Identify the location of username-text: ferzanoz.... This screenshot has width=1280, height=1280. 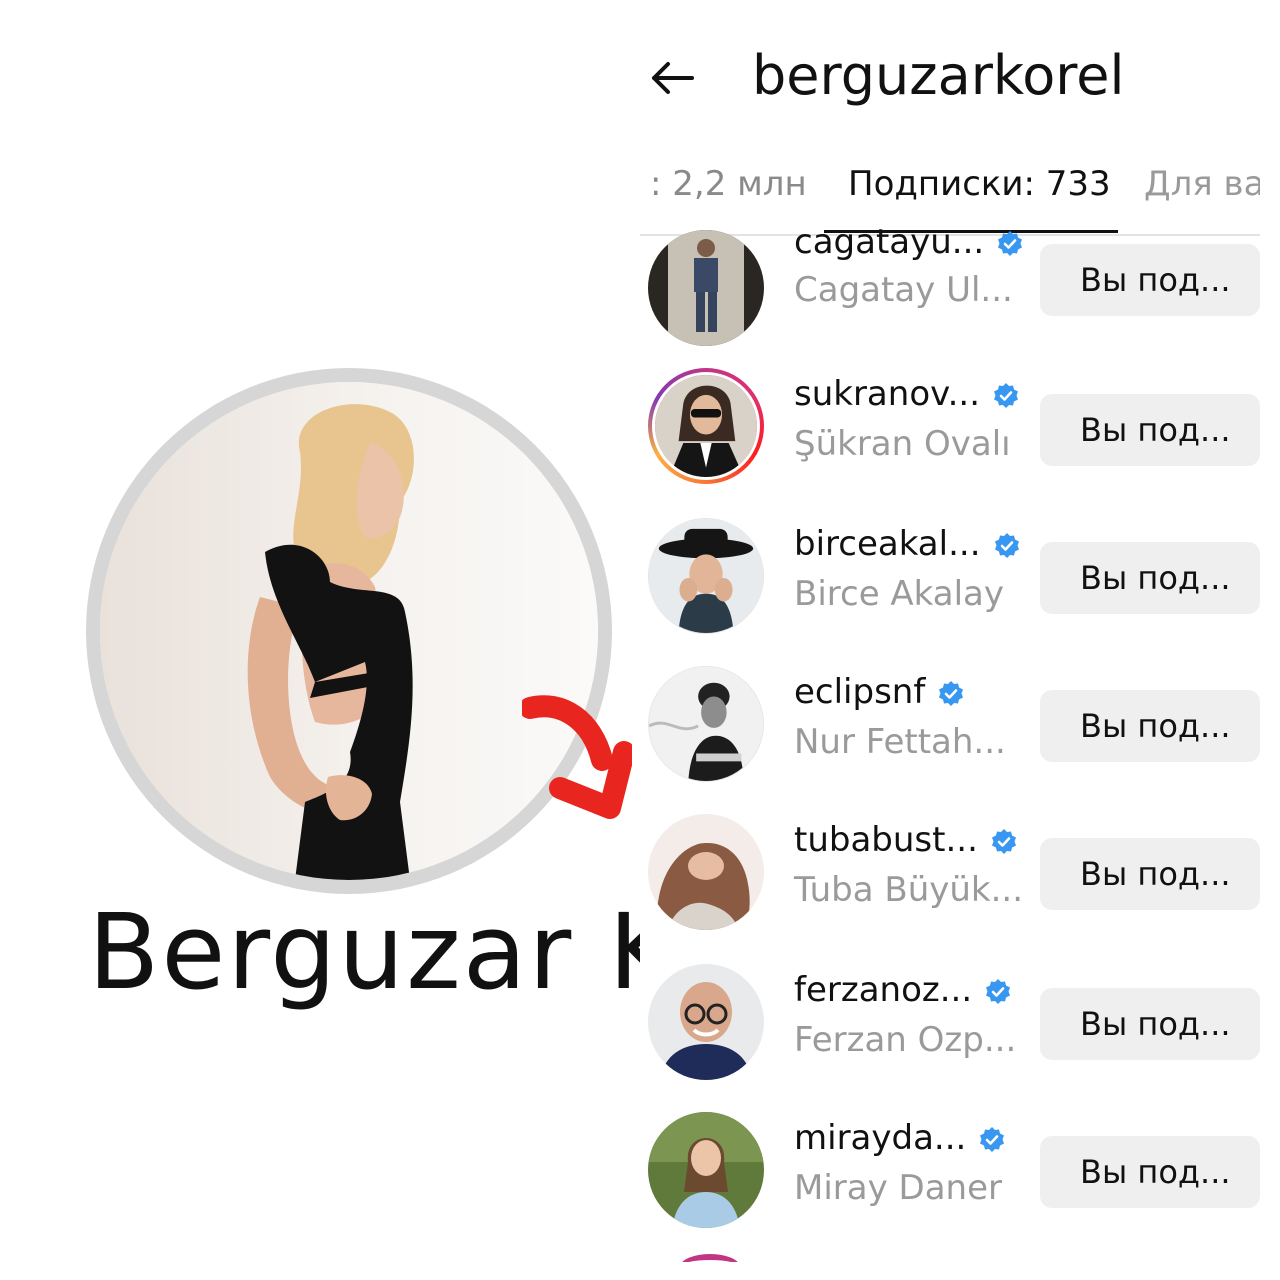
(883, 990).